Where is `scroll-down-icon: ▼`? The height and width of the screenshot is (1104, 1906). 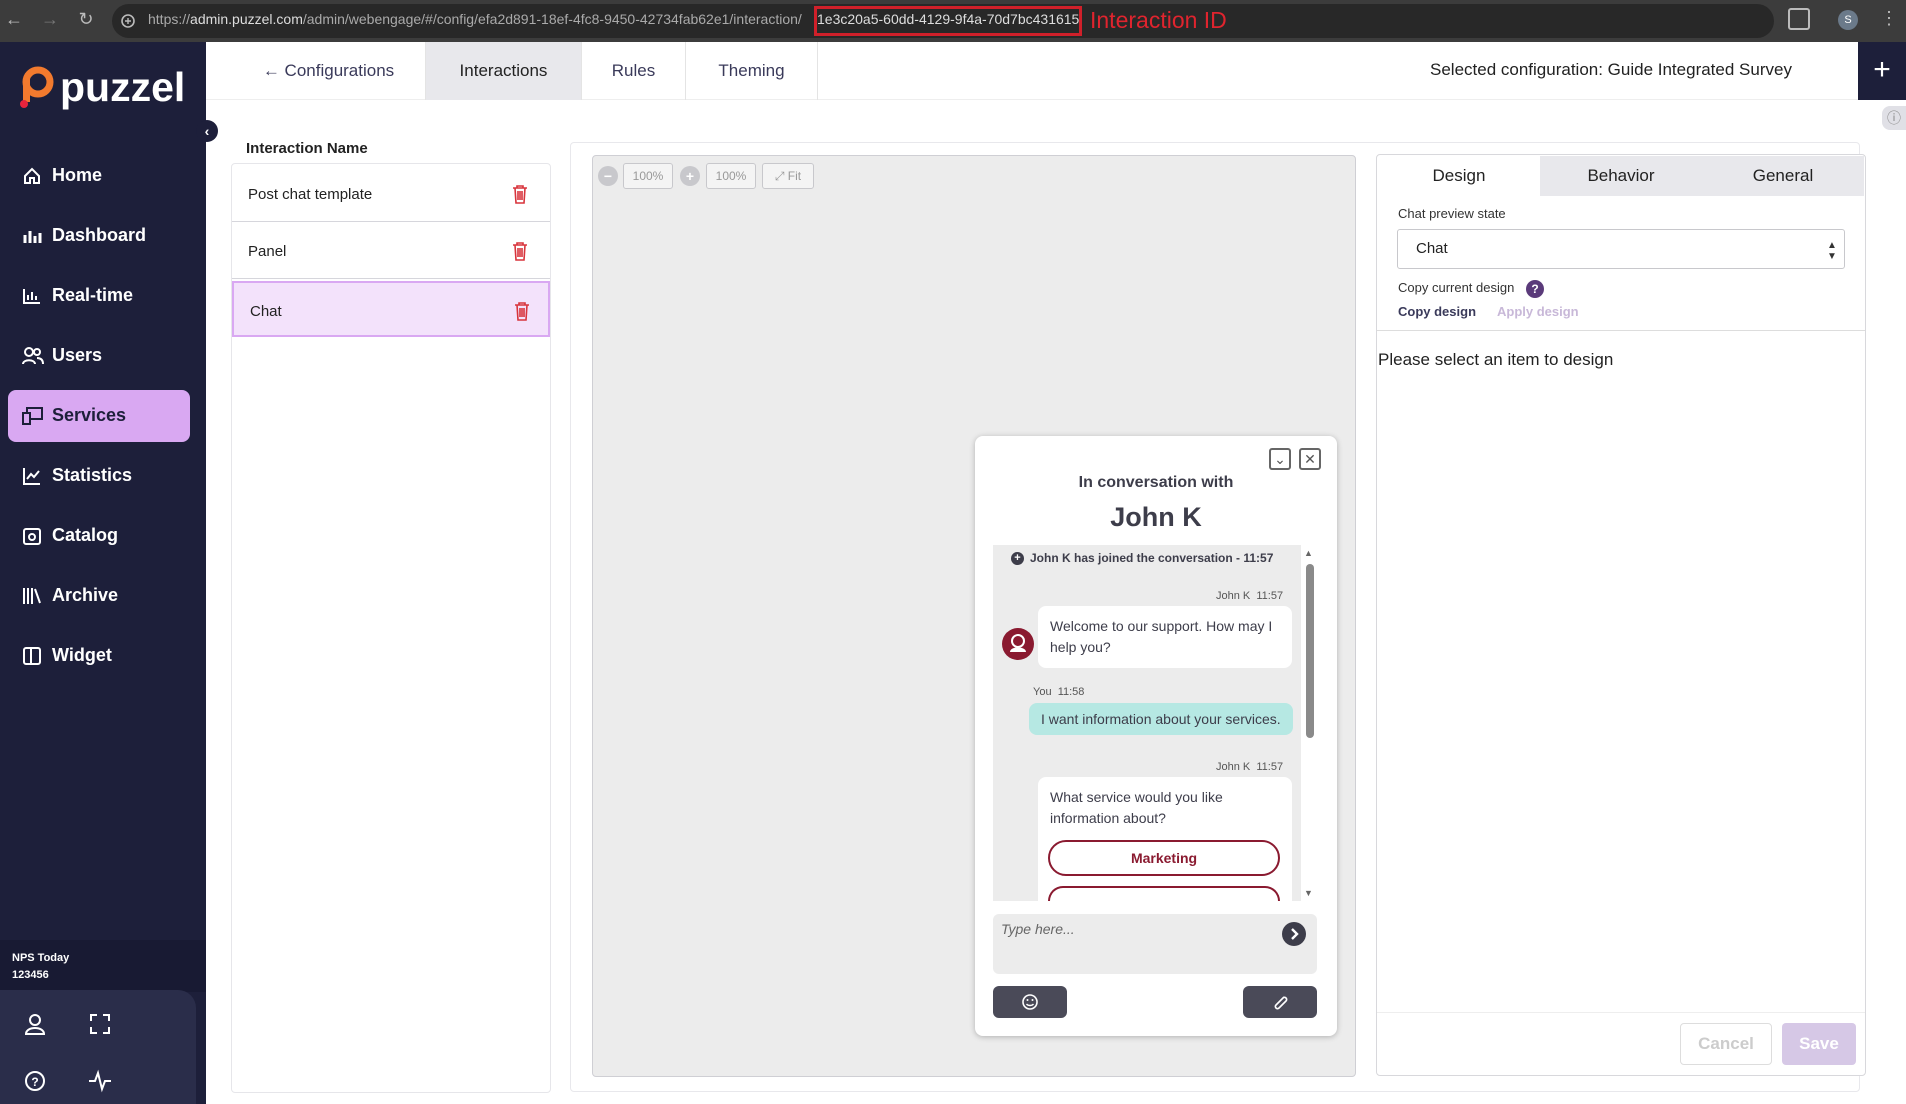 scroll-down-icon: ▼ is located at coordinates (1308, 893).